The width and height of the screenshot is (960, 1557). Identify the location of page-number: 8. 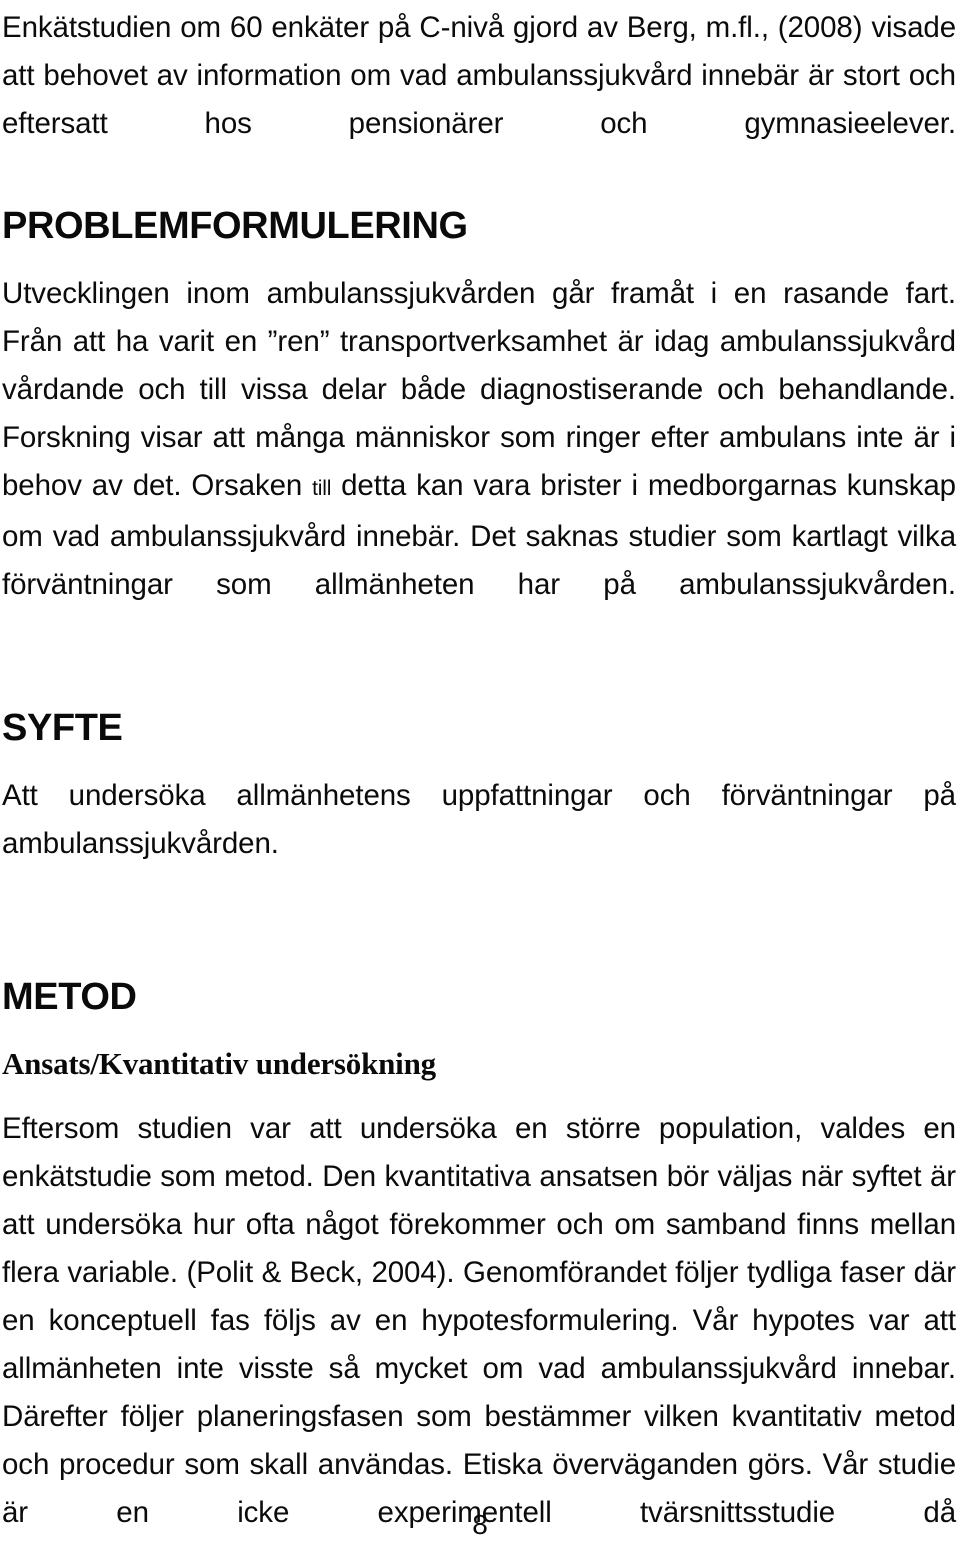
(480, 1524).